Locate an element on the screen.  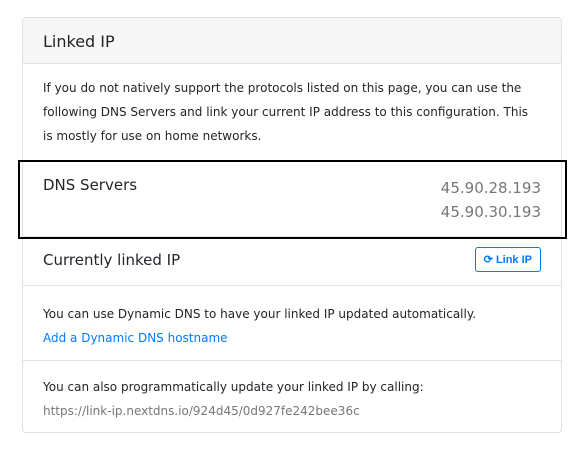
linked-ip-label: Currently linked IP is located at coordinates (112, 260).